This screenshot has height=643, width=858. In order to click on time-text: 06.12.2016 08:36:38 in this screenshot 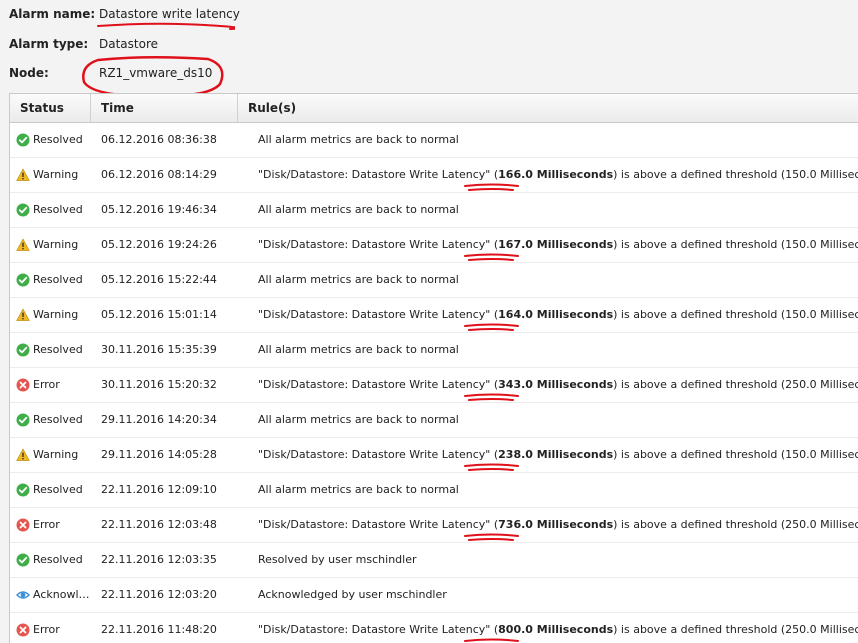, I will do `click(159, 139)`.